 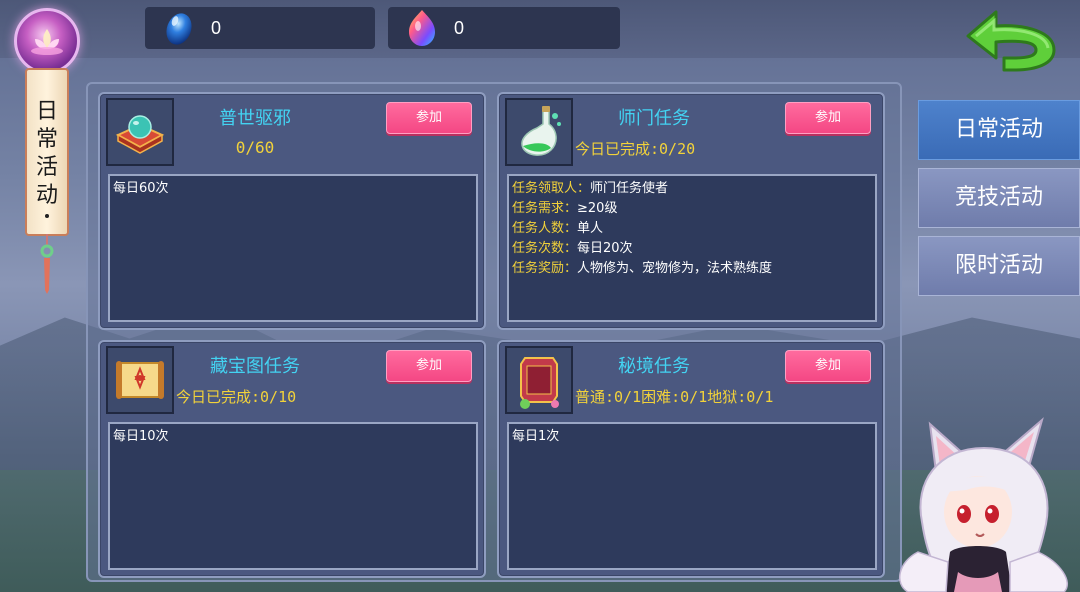 What do you see at coordinates (605, 248) in the screenshot?
I see `detail-value: 每日20次` at bounding box center [605, 248].